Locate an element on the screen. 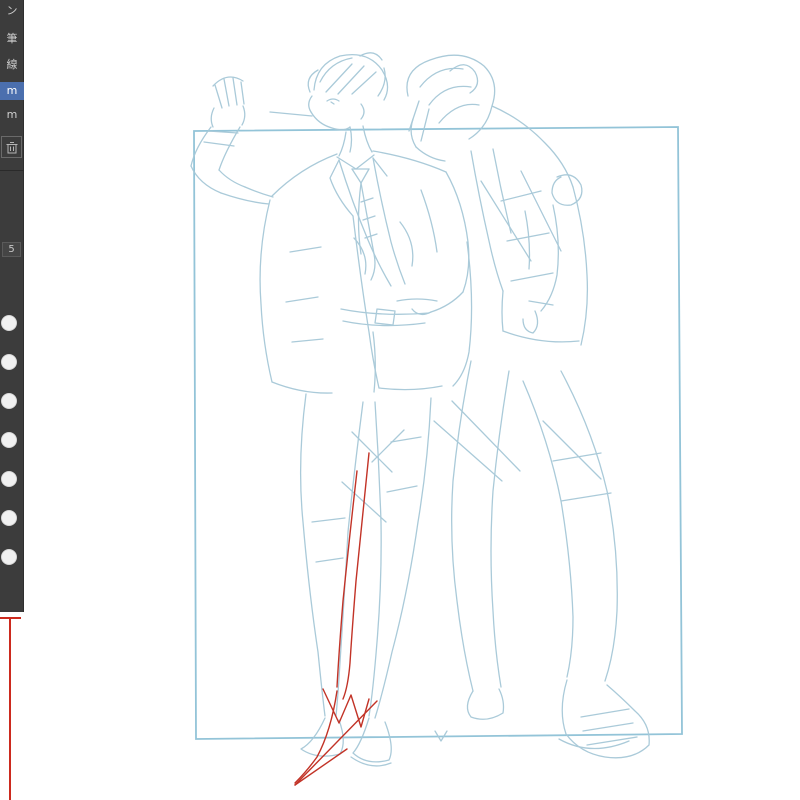 The width and height of the screenshot is (800, 800). brush-size-spinner: 5 is located at coordinates (11, 249).